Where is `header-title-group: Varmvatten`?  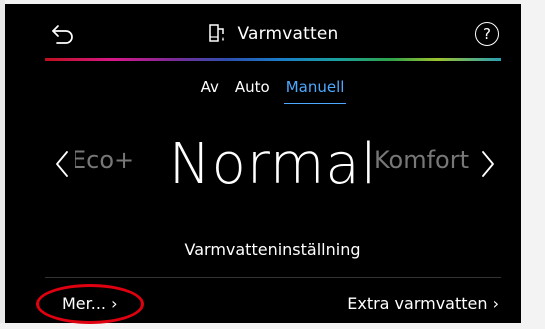 header-title-group: Varmvatten is located at coordinates (273, 34).